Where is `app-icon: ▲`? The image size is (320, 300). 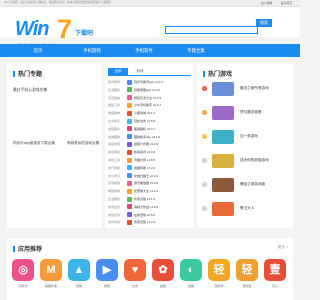
app-icon: ▲ is located at coordinates (79, 270).